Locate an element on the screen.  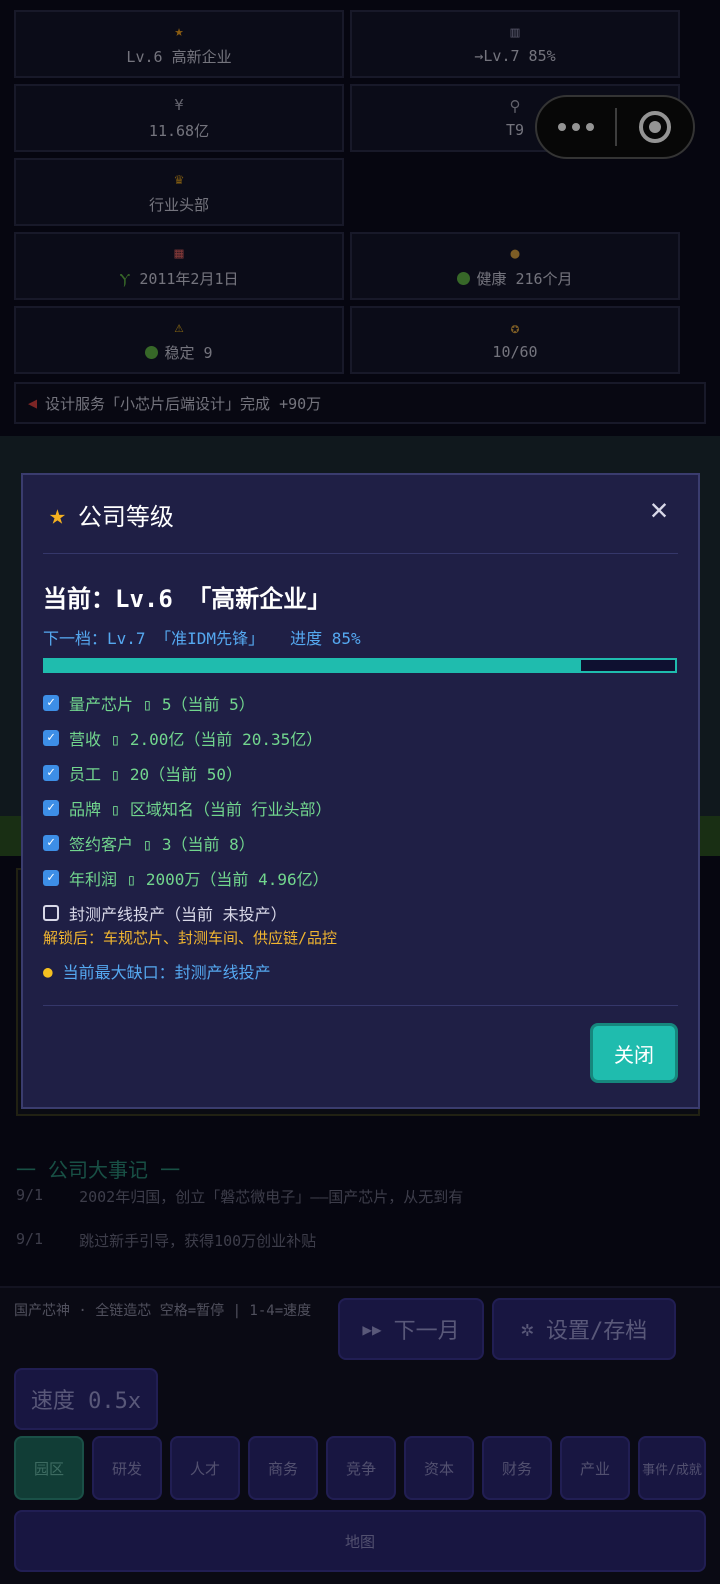
requirement-text: 品牌 ▯ 区域知名（当前 行业头部） is located at coordinates (200, 809).